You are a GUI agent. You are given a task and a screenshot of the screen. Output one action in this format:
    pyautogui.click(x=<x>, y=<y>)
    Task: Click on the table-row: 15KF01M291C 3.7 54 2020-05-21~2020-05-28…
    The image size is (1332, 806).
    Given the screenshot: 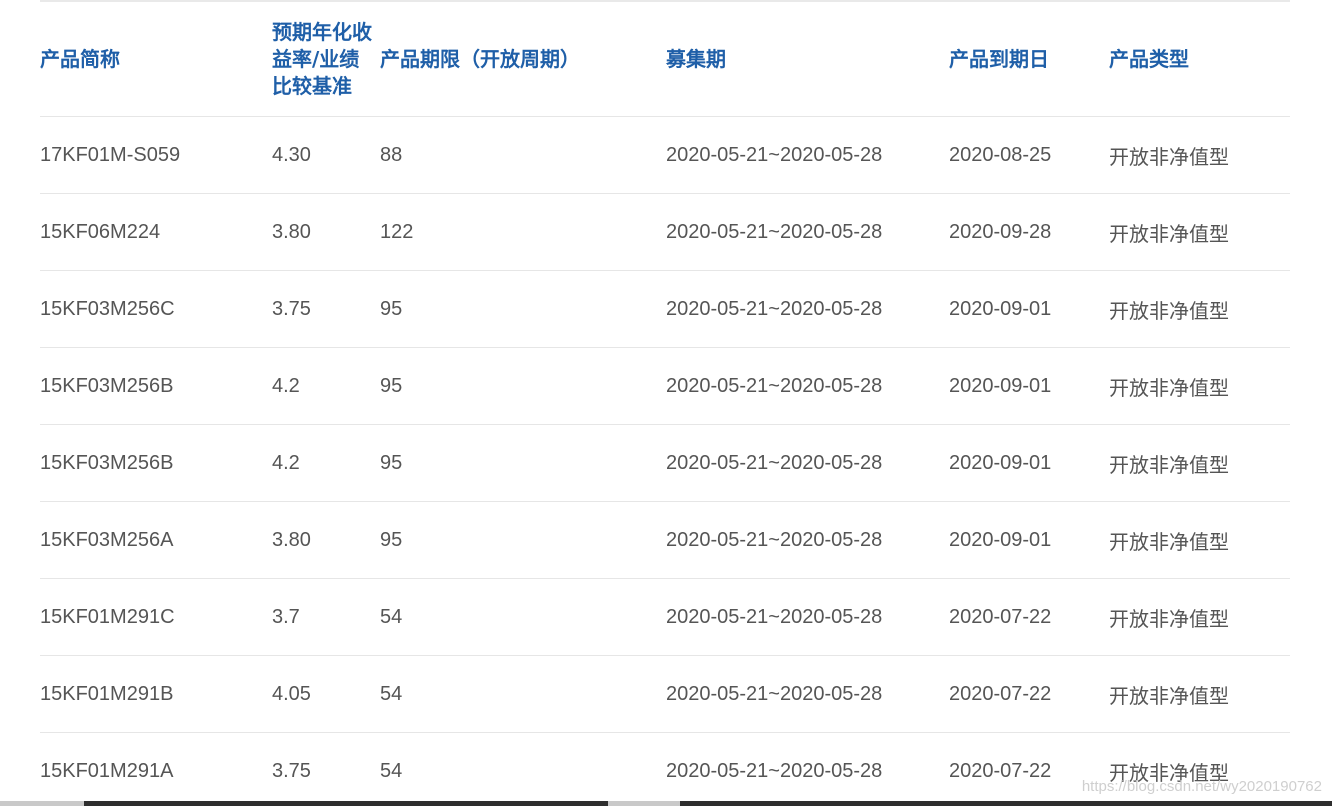 What is the action you would take?
    pyautogui.click(x=665, y=617)
    